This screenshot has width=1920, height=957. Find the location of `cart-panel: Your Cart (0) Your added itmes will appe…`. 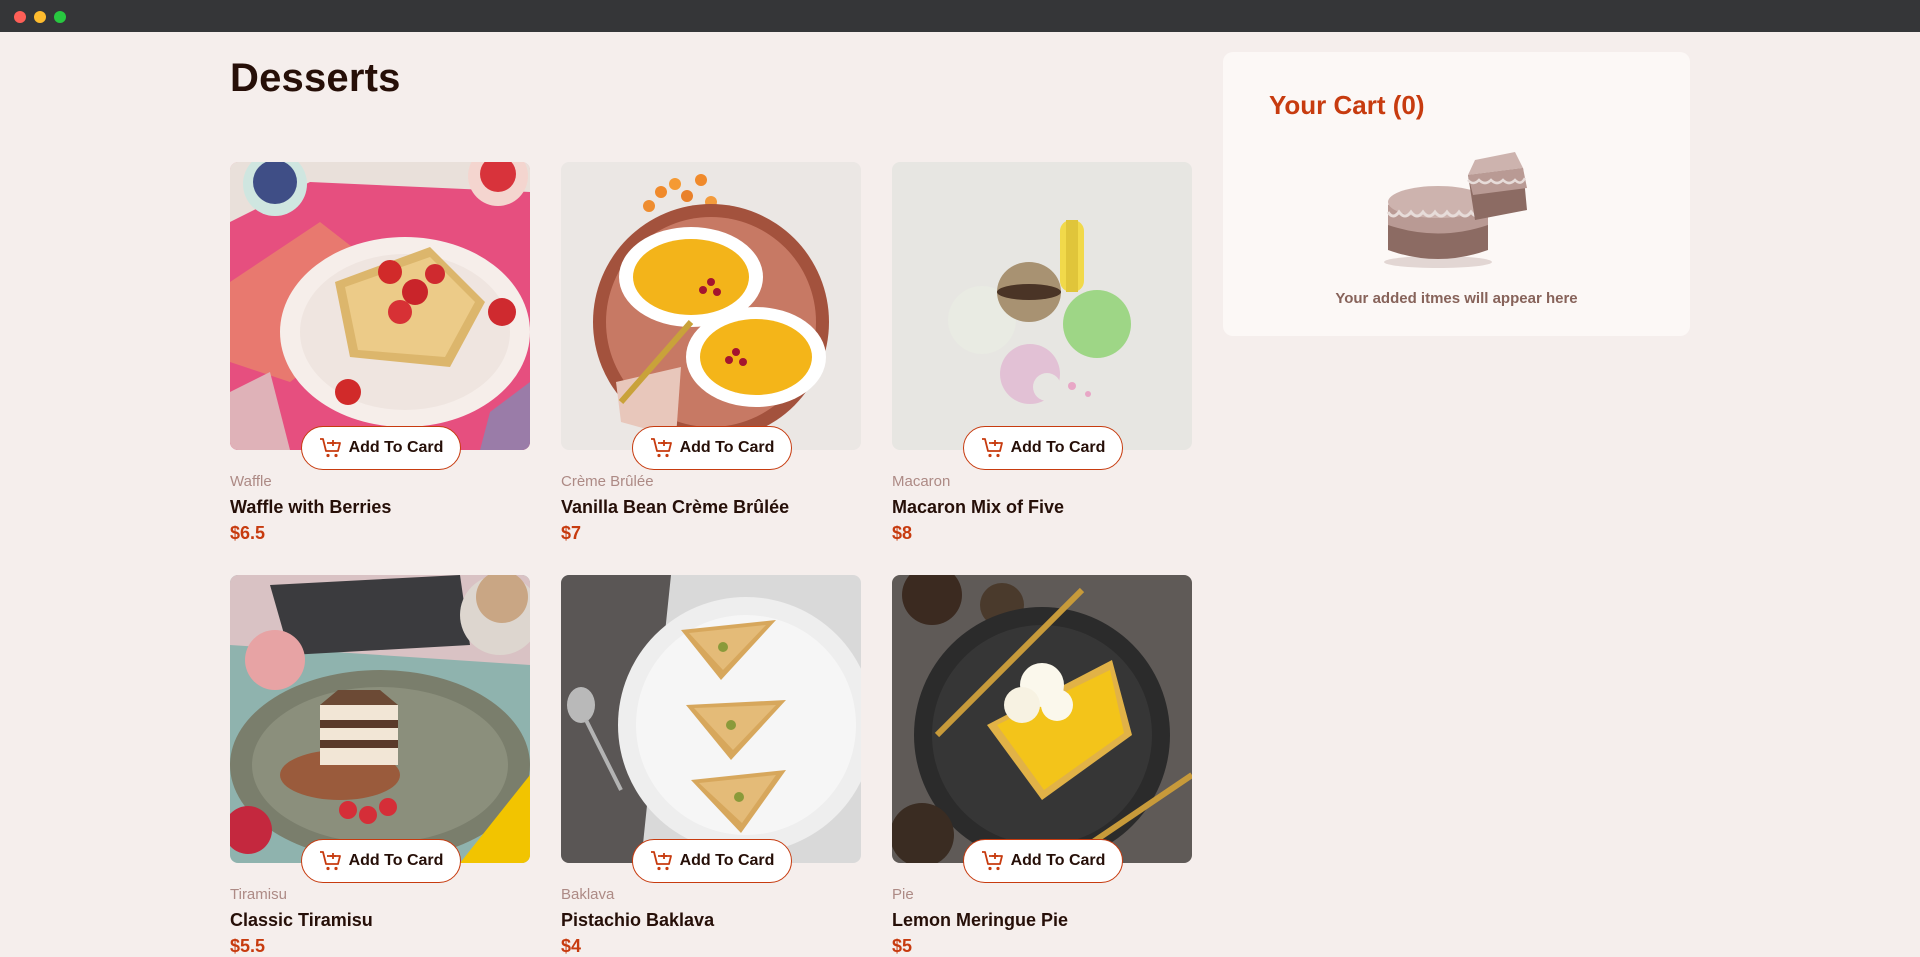

cart-panel: Your Cart (0) Your added itmes will appe… is located at coordinates (1456, 194).